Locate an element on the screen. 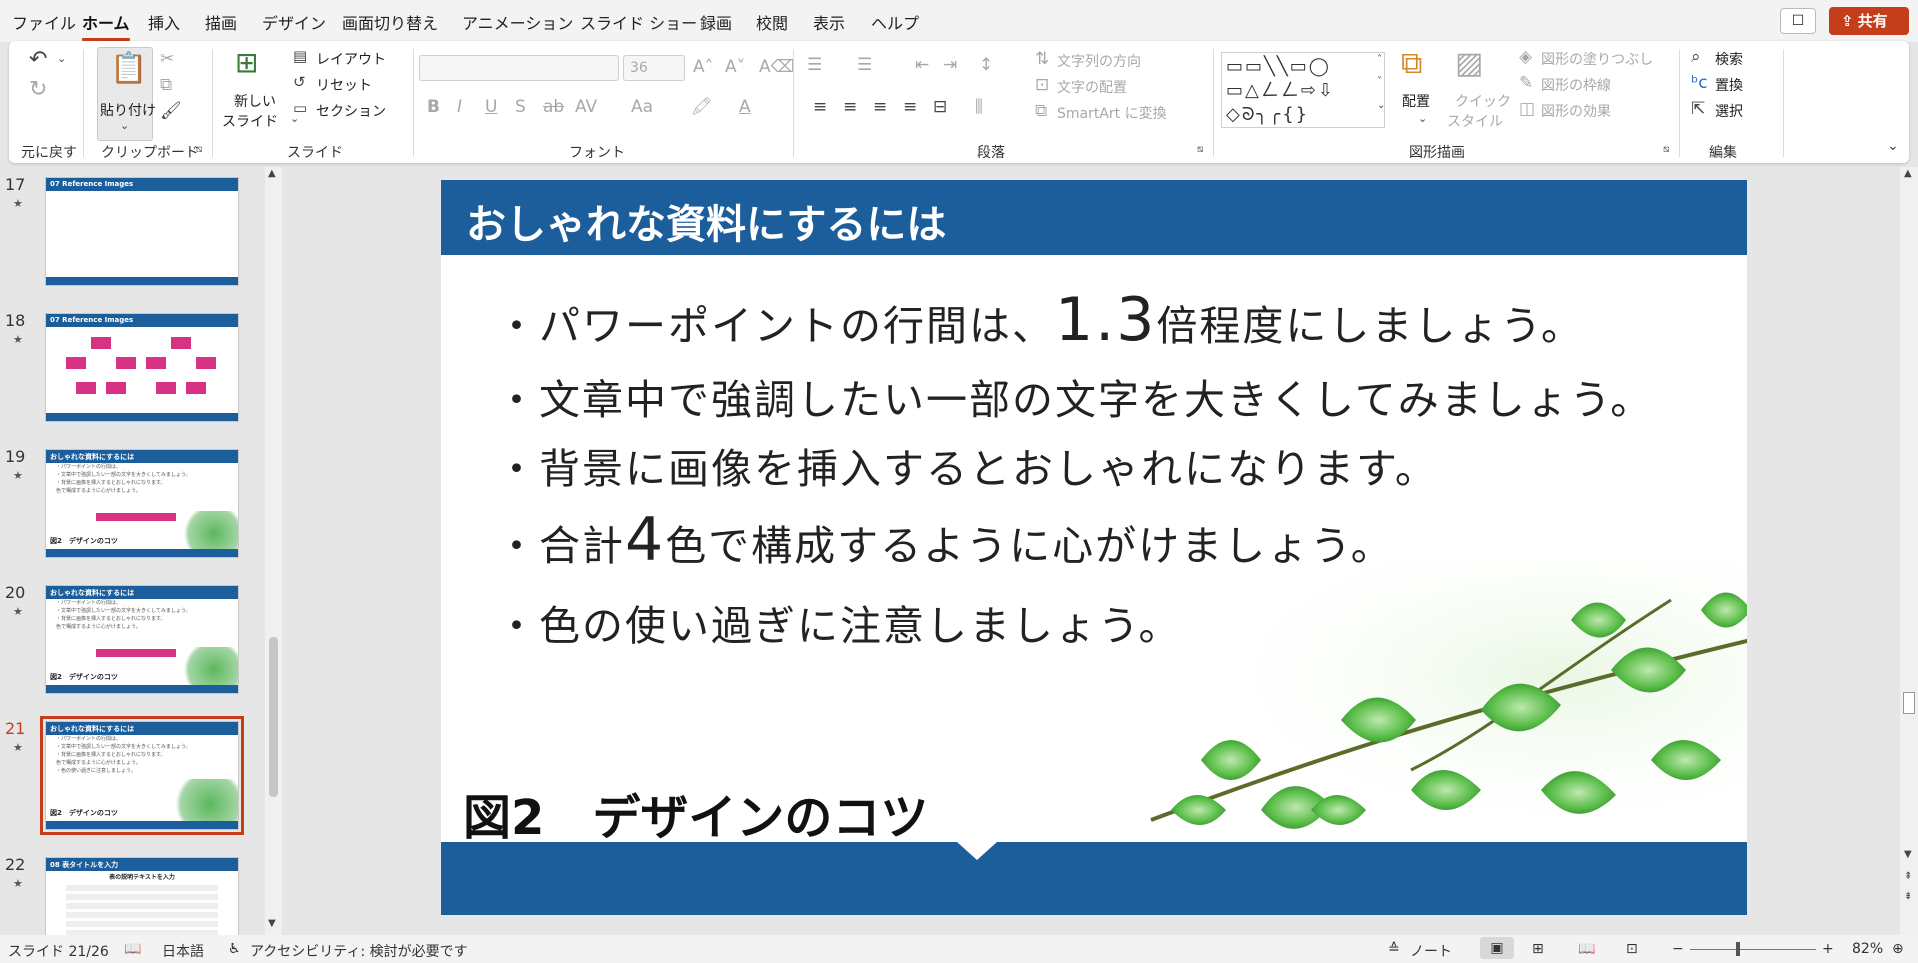  paste-button: 📋 貼り付け ⌄ is located at coordinates (126, 94).